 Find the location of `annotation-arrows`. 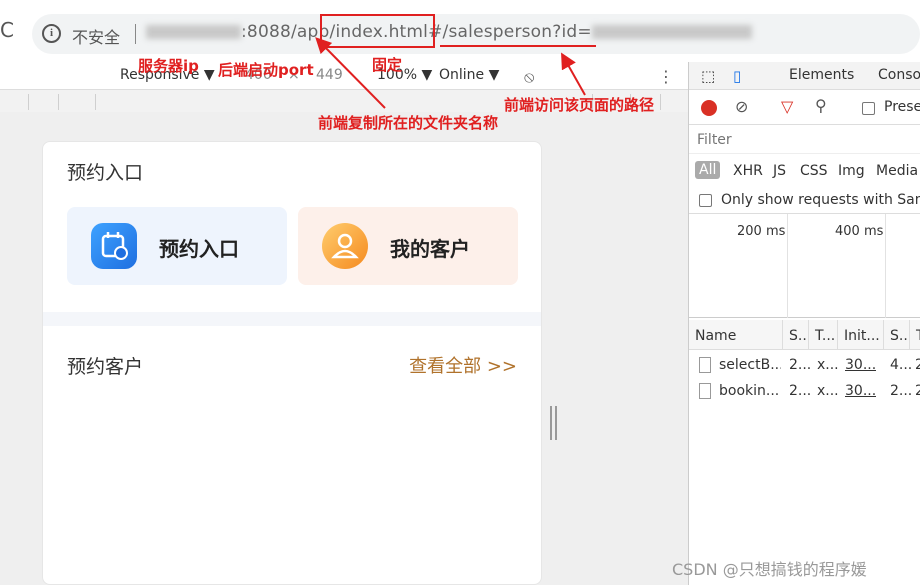

annotation-arrows is located at coordinates (450, 73).